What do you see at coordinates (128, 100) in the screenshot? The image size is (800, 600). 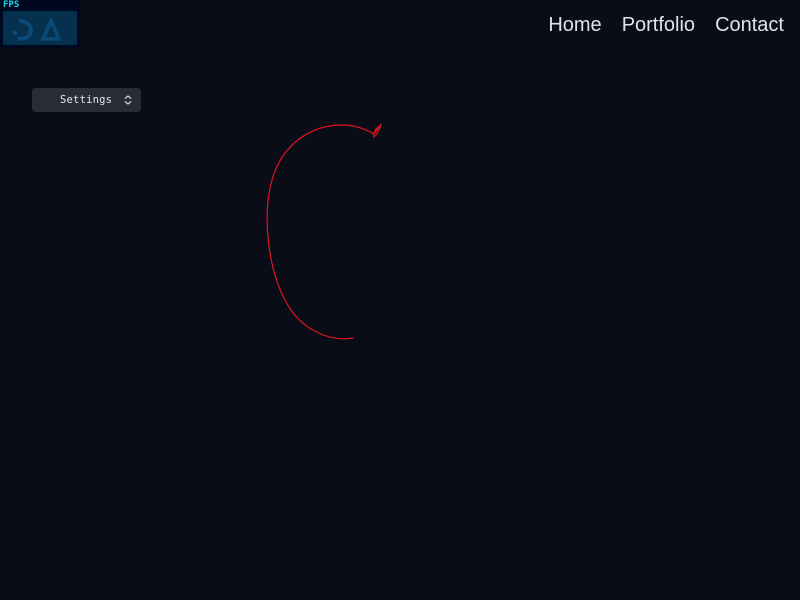 I see `expand-collapse-icon` at bounding box center [128, 100].